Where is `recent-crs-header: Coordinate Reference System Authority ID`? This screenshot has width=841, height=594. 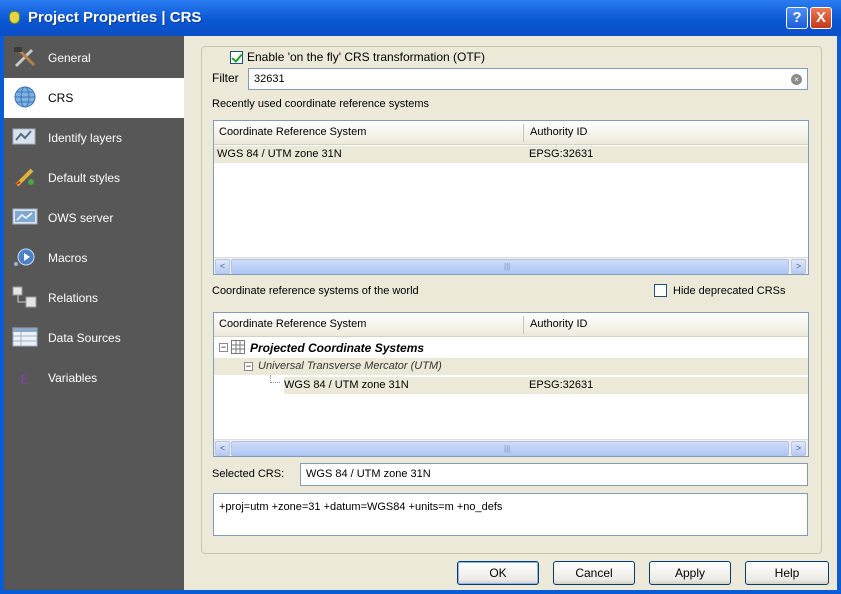
recent-crs-header: Coordinate Reference System Authority ID is located at coordinates (511, 133).